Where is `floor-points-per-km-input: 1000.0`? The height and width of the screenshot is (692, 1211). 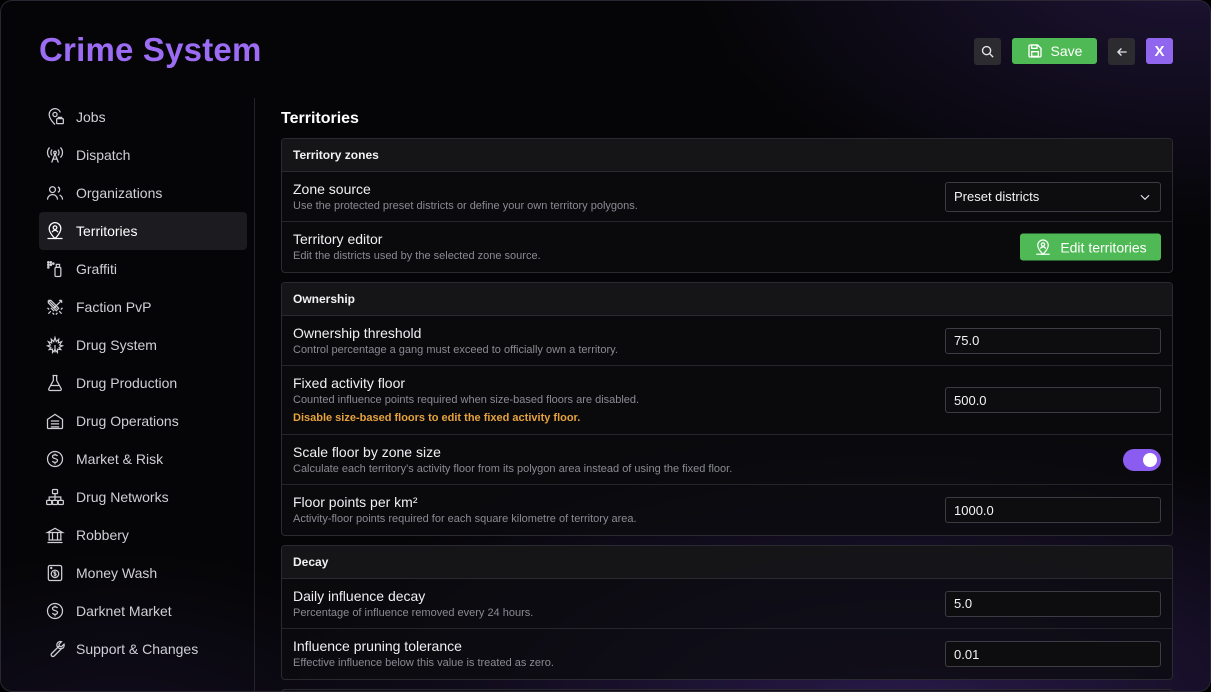
floor-points-per-km-input: 1000.0 is located at coordinates (1053, 510).